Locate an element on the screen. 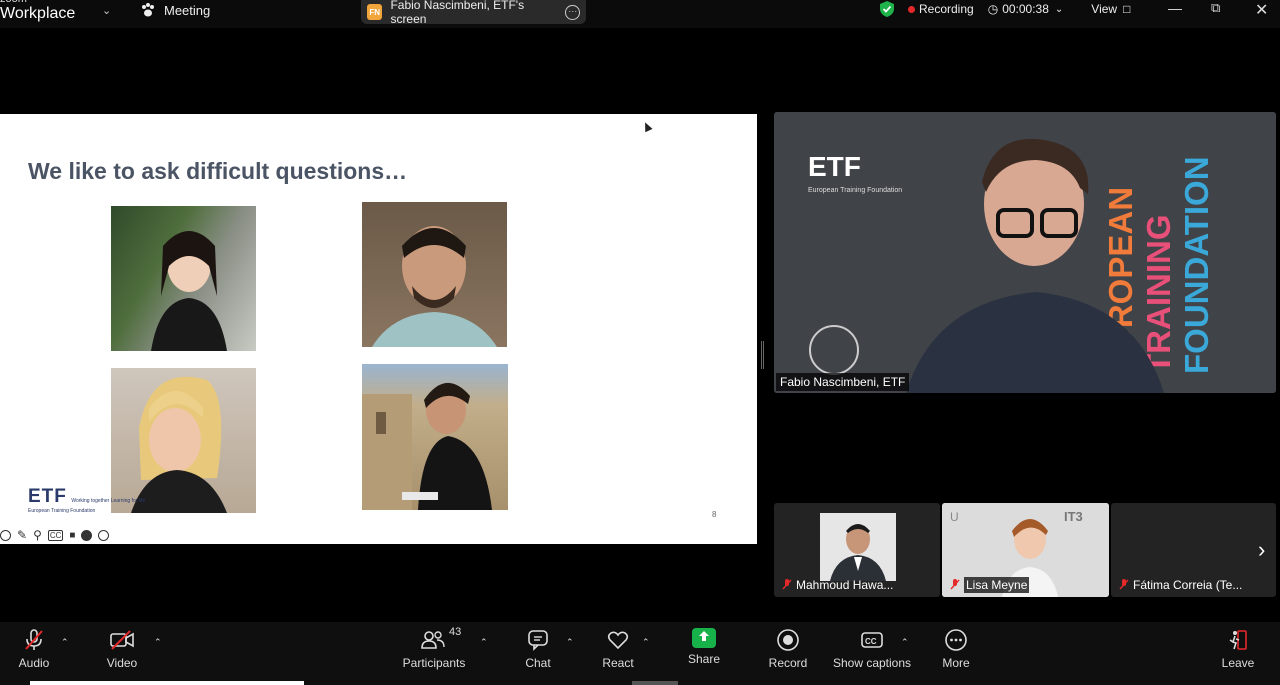 This screenshot has height=685, width=1280. share-icon is located at coordinates (704, 638).